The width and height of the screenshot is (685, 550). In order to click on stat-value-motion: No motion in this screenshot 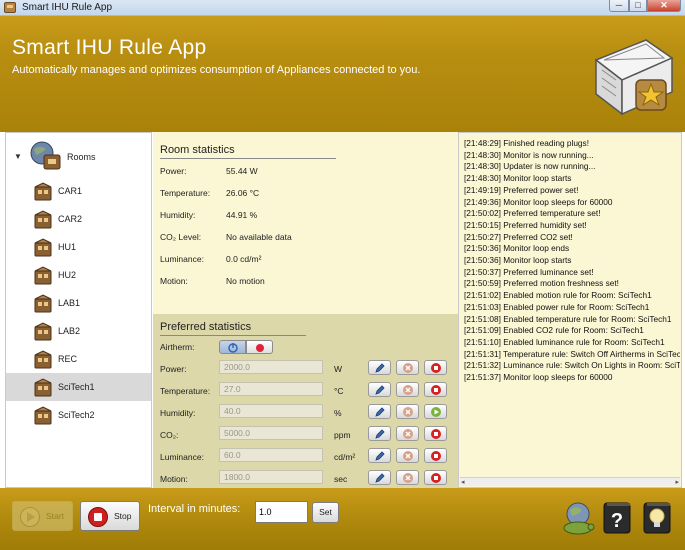, I will do `click(245, 281)`.